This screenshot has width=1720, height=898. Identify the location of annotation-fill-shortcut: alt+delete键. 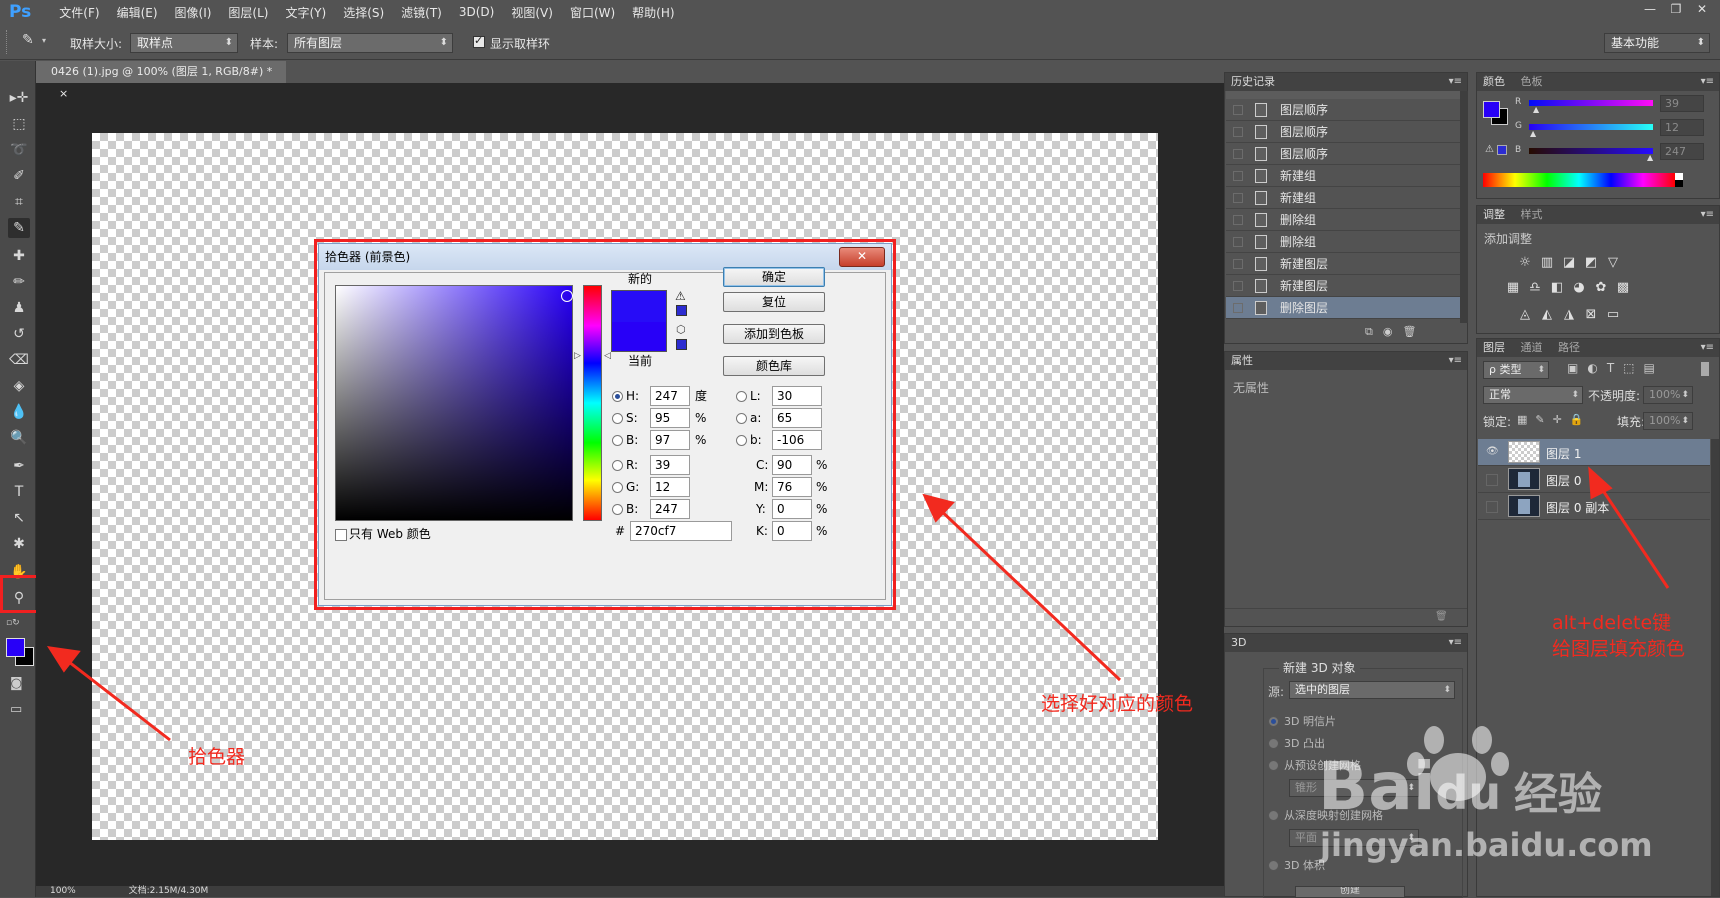
(1612, 623).